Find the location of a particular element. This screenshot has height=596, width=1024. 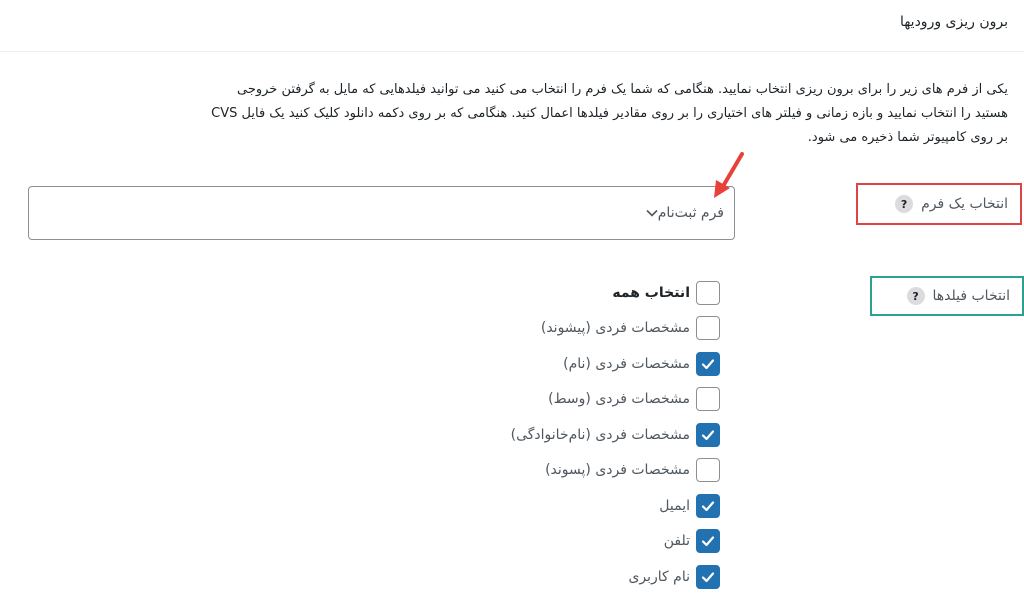

field-checkbox-row: مشخصات فردی (پیشوند) is located at coordinates (615, 329).